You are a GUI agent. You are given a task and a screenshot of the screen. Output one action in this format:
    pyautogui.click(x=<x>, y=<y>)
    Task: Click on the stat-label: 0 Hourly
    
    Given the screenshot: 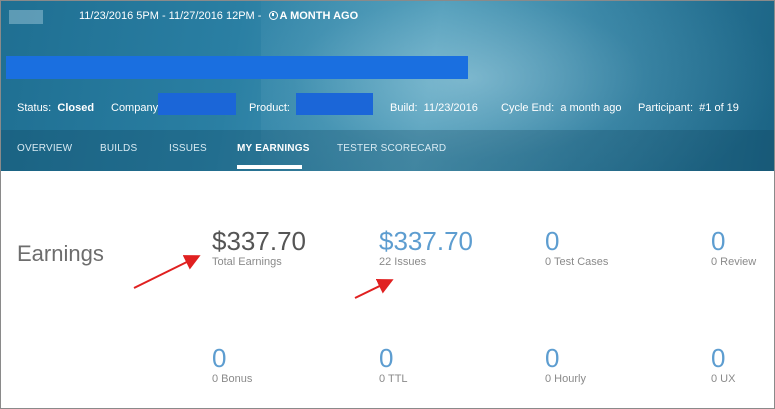 What is the action you would take?
    pyautogui.click(x=565, y=379)
    